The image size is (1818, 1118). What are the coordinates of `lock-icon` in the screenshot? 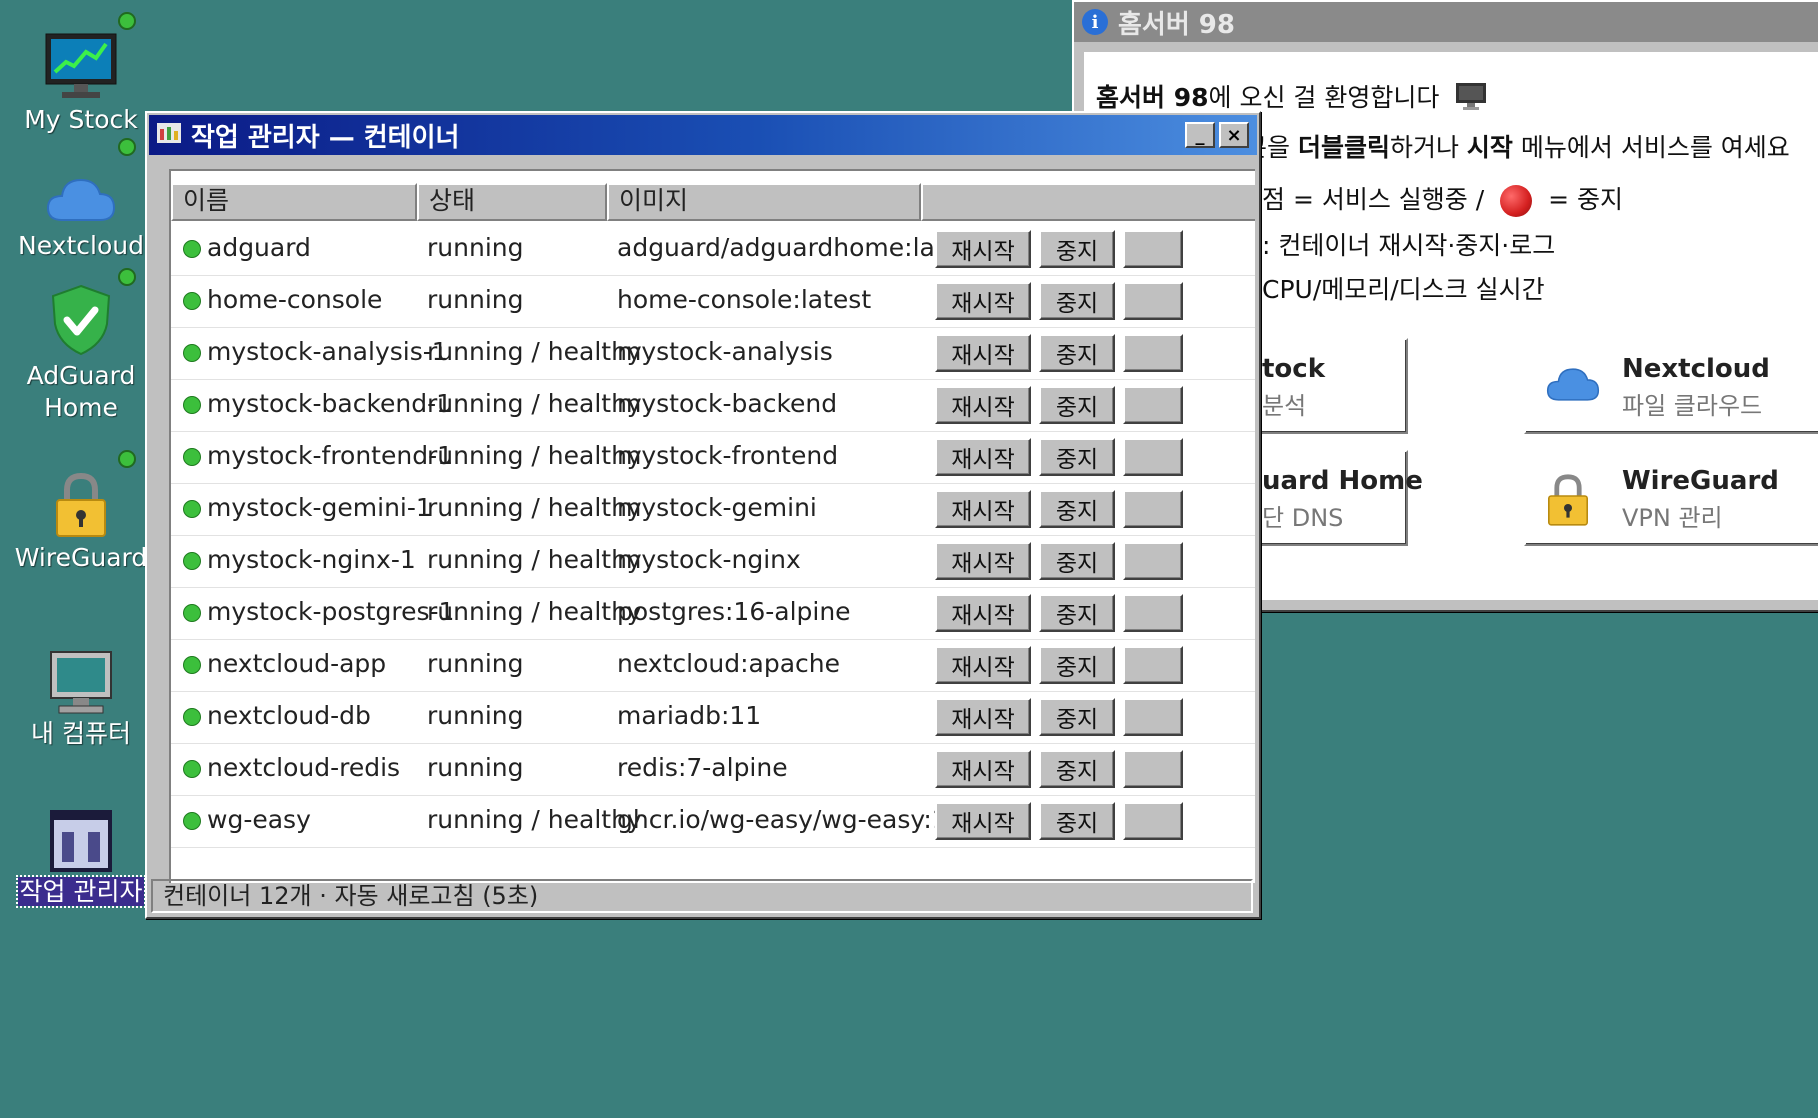 It's located at (81, 492).